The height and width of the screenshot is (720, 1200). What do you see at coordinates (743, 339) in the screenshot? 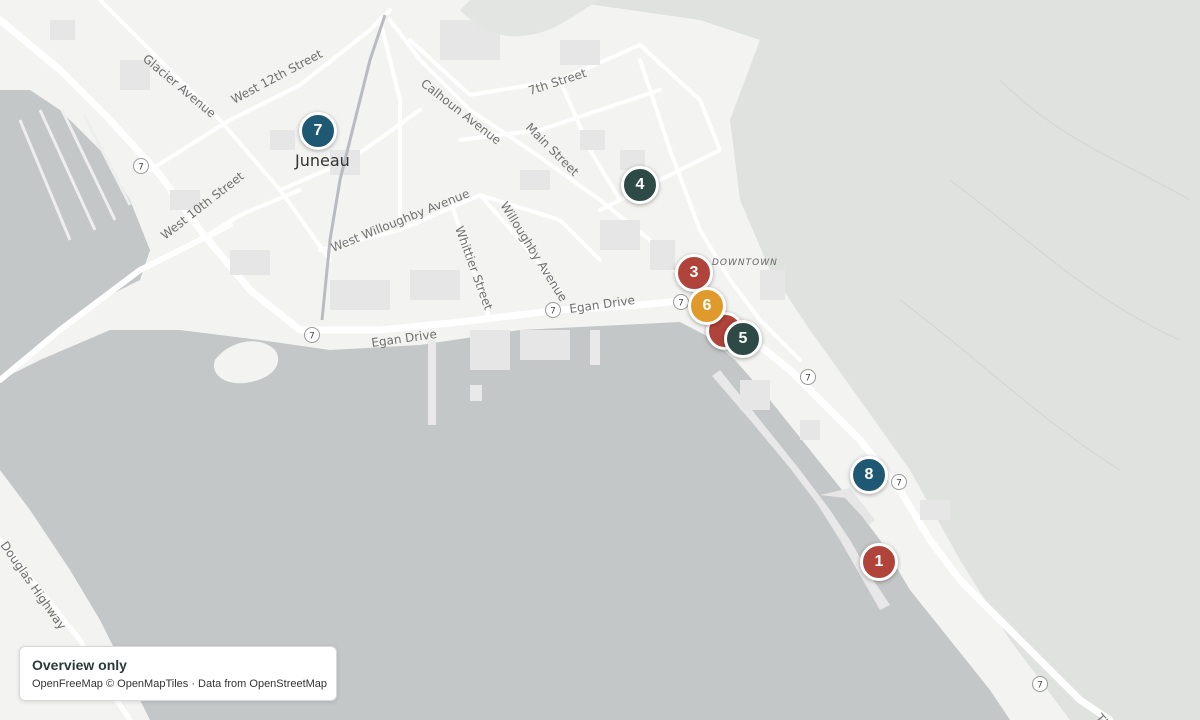
I see `map-marker-5: 5` at bounding box center [743, 339].